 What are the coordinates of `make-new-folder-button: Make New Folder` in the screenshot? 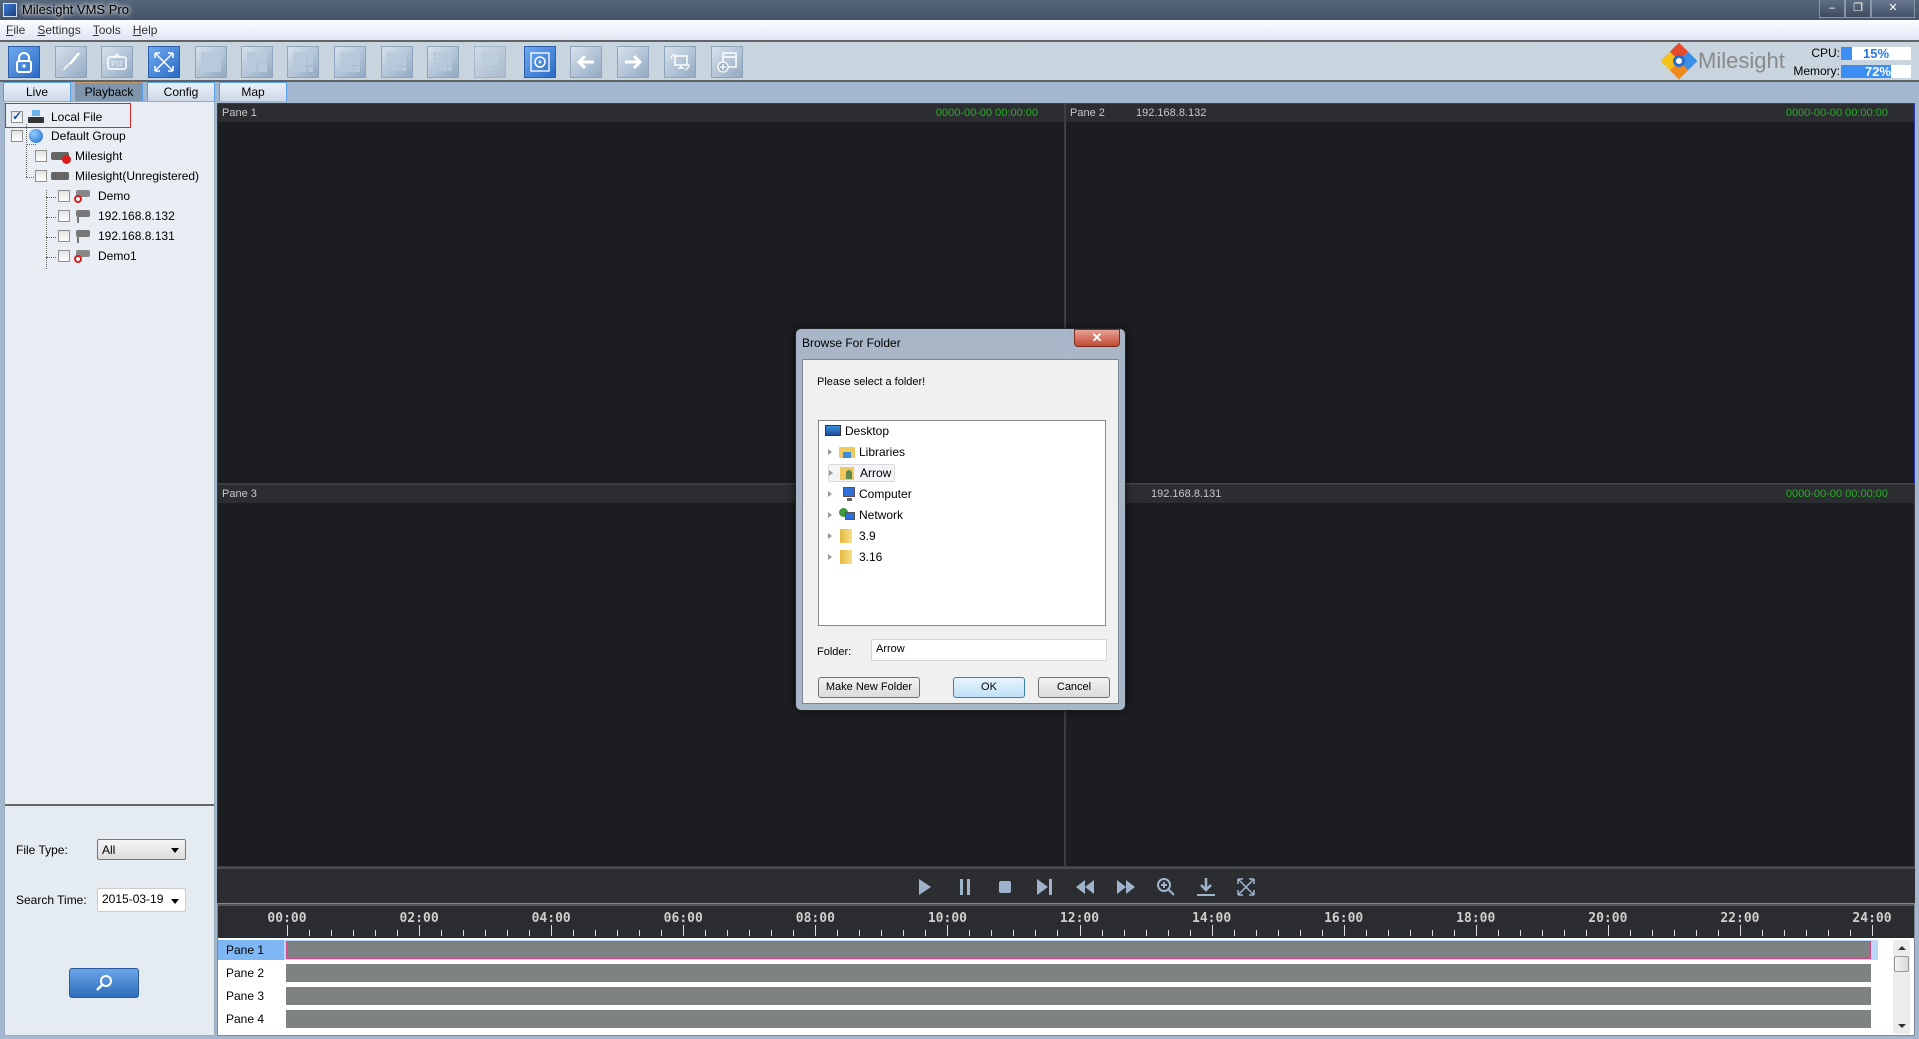 It's located at (869, 687).